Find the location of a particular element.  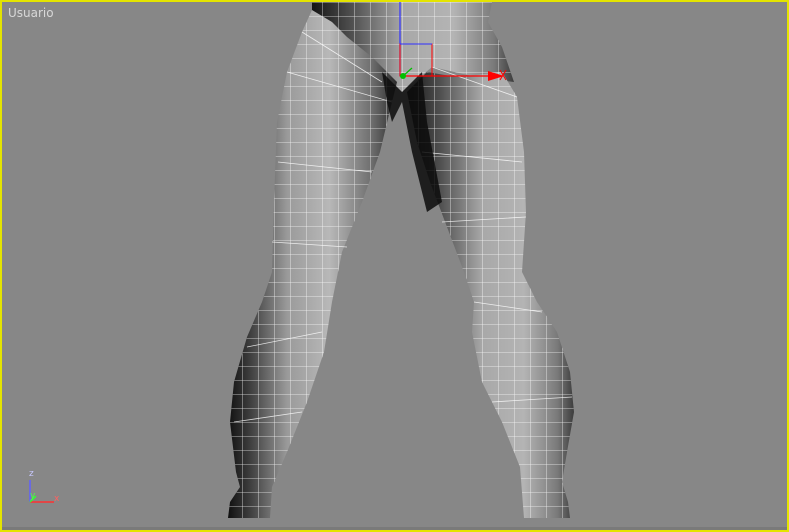

axis-tripod: z y x is located at coordinates (44, 488).